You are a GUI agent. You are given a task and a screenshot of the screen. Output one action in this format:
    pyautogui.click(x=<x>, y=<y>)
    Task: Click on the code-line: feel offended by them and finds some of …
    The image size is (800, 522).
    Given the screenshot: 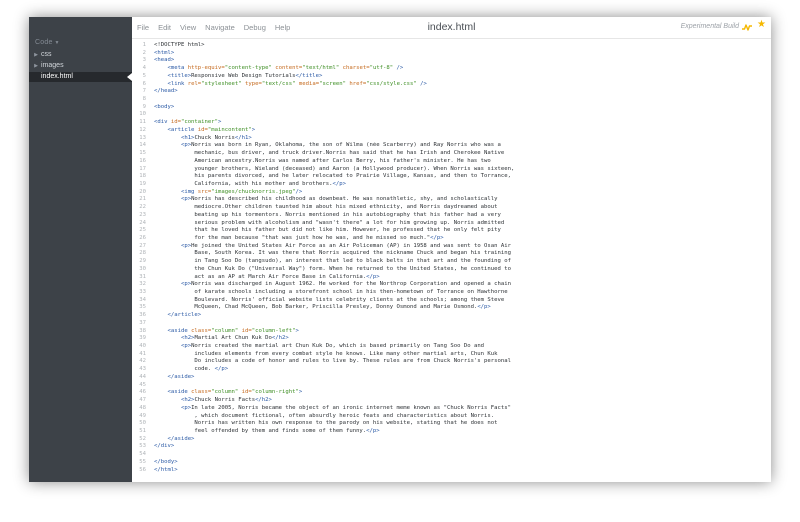 What is the action you would take?
    pyautogui.click(x=460, y=432)
    